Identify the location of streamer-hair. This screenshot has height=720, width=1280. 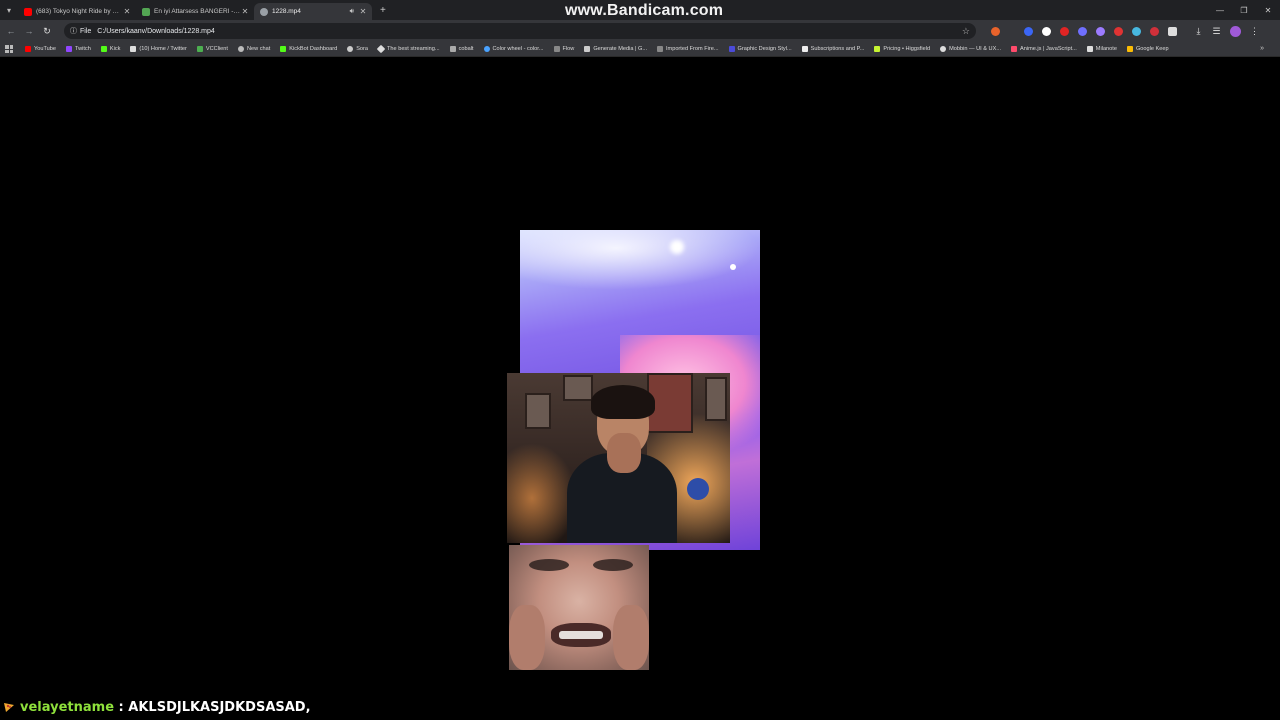
(623, 402).